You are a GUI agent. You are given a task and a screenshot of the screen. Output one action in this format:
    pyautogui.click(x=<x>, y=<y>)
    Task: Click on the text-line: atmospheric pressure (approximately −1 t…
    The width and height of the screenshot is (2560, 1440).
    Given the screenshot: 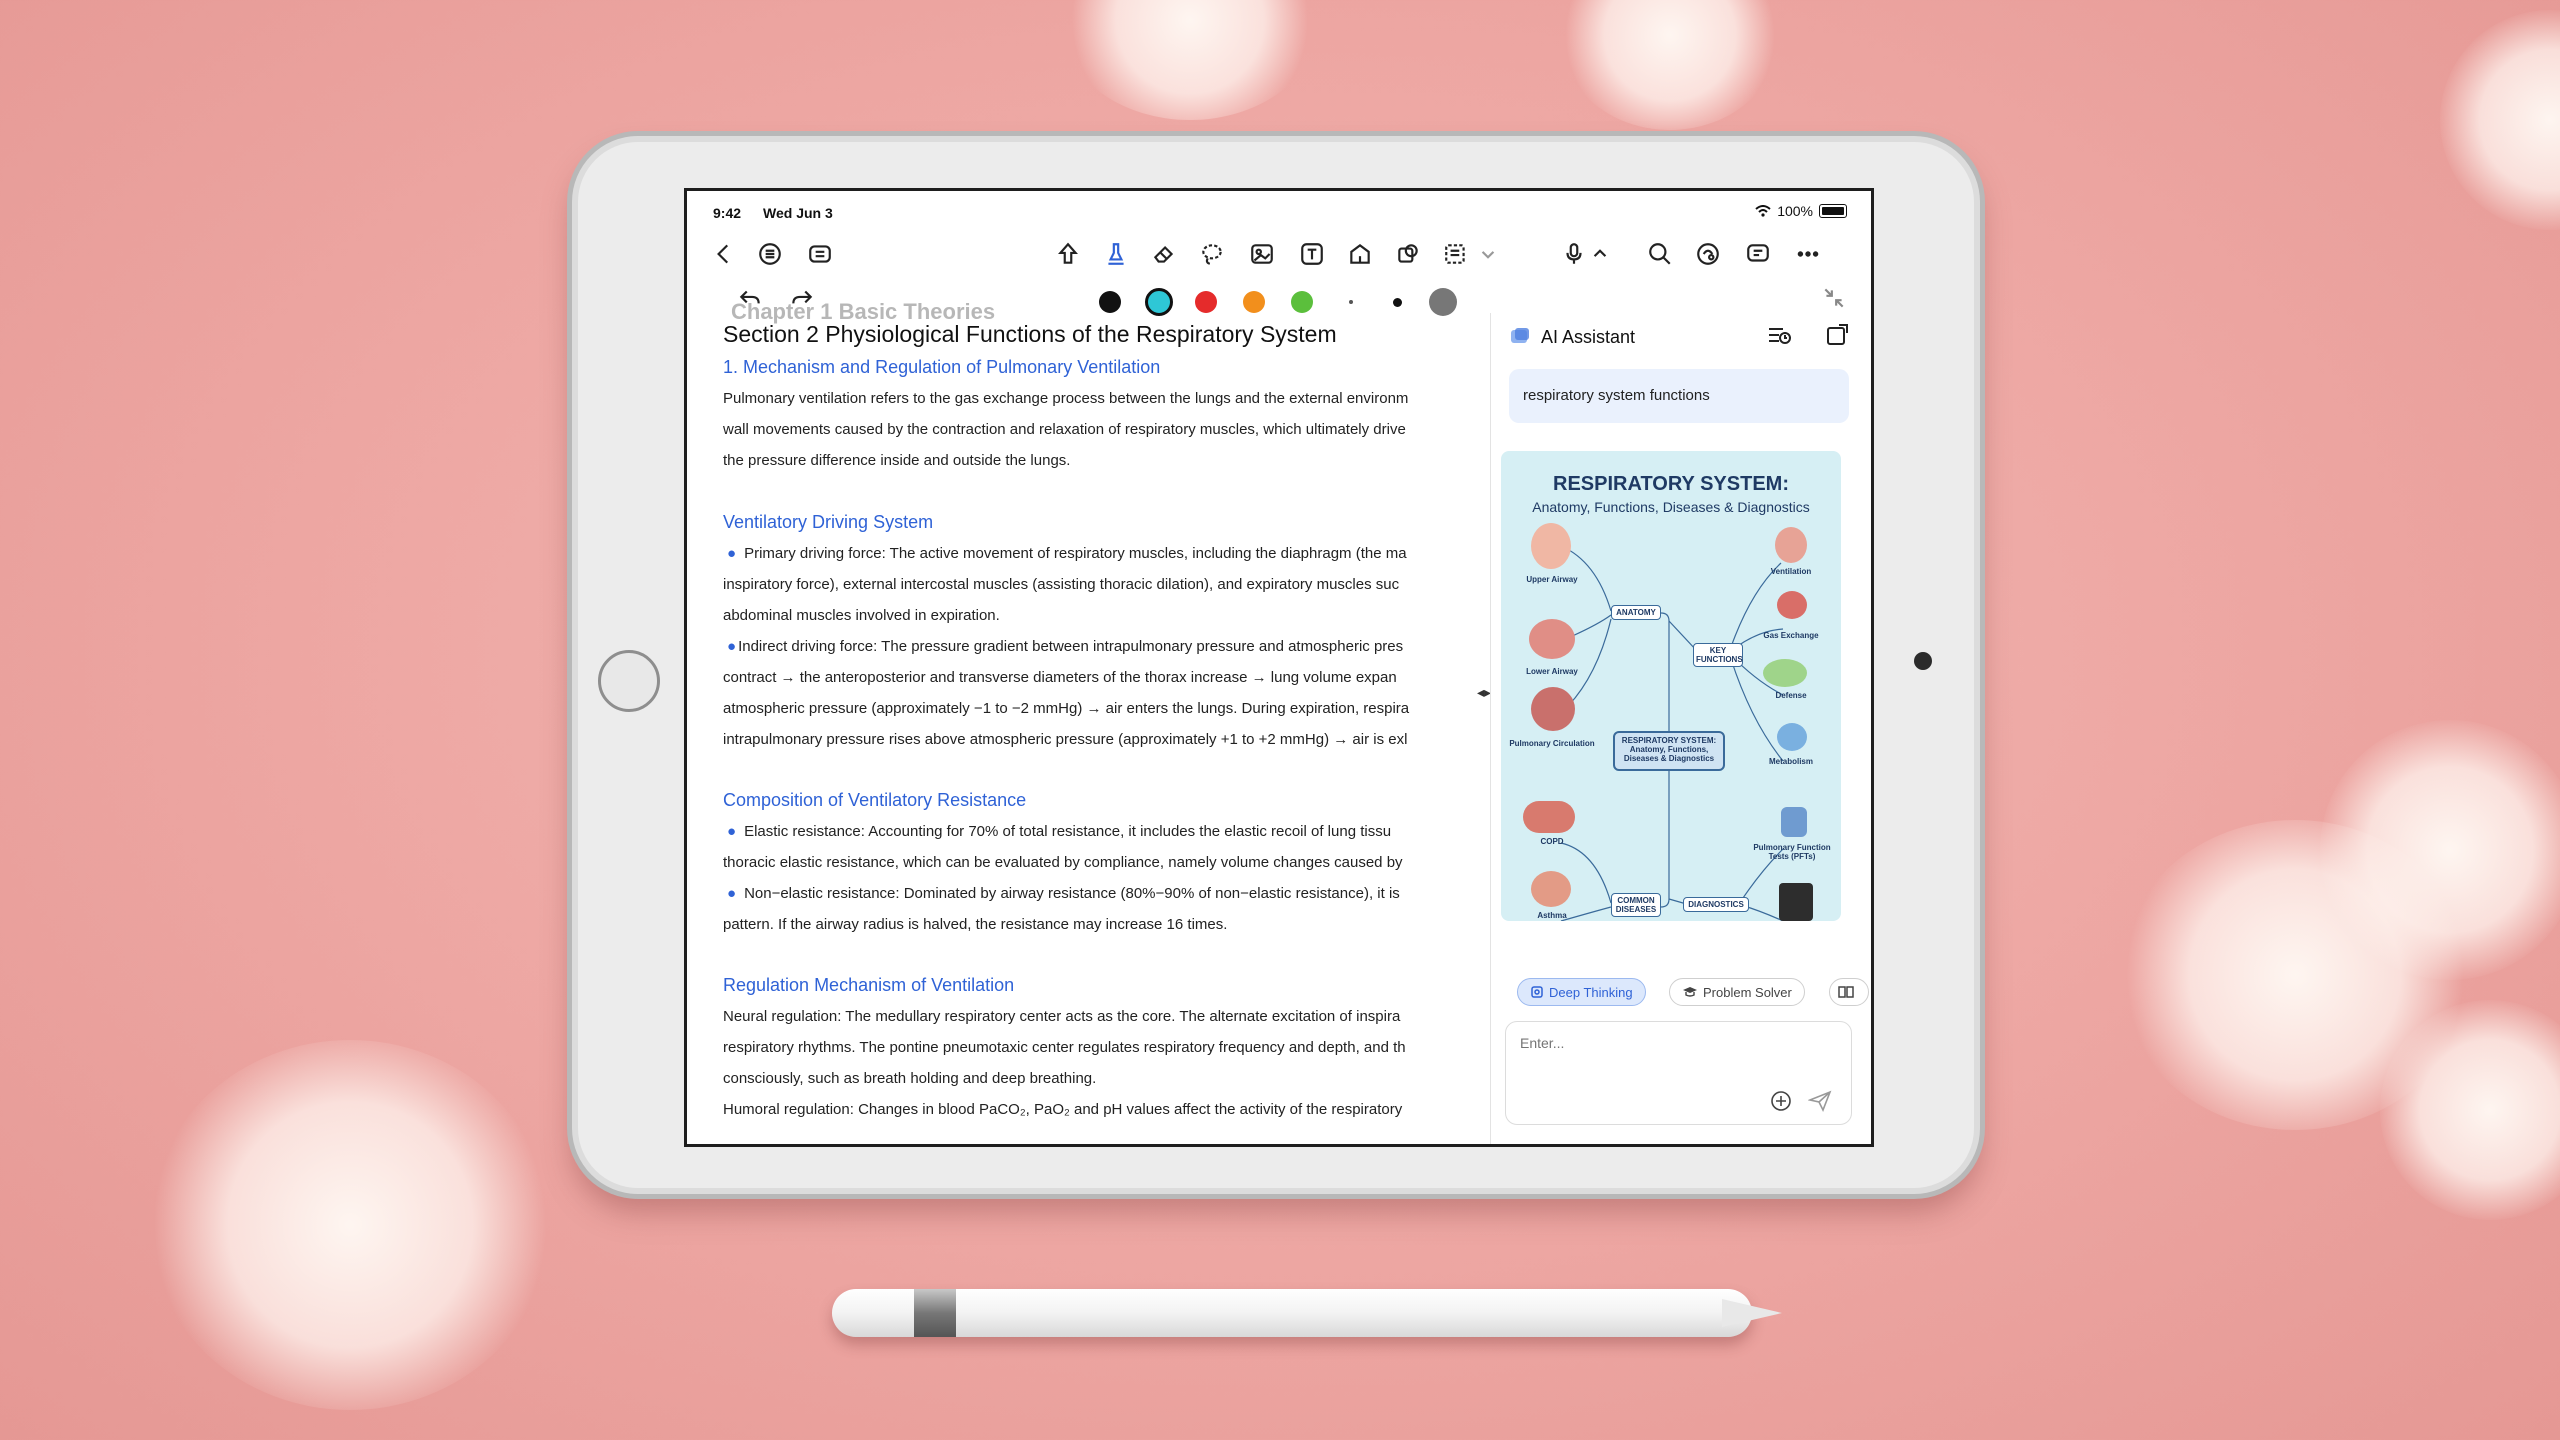 What is the action you would take?
    pyautogui.click(x=1066, y=708)
    